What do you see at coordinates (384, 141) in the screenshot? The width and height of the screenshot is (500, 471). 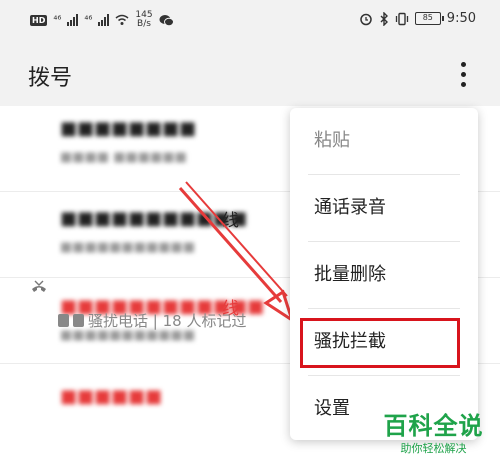 I see `menu-item-paste: 粘贴` at bounding box center [384, 141].